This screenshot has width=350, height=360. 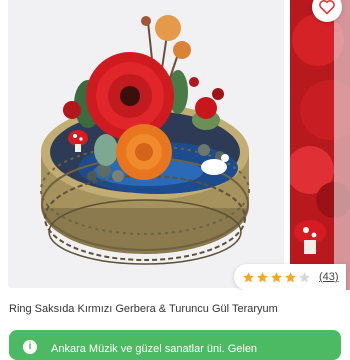 What do you see at coordinates (327, 7) in the screenshot?
I see `heart-outline-icon` at bounding box center [327, 7].